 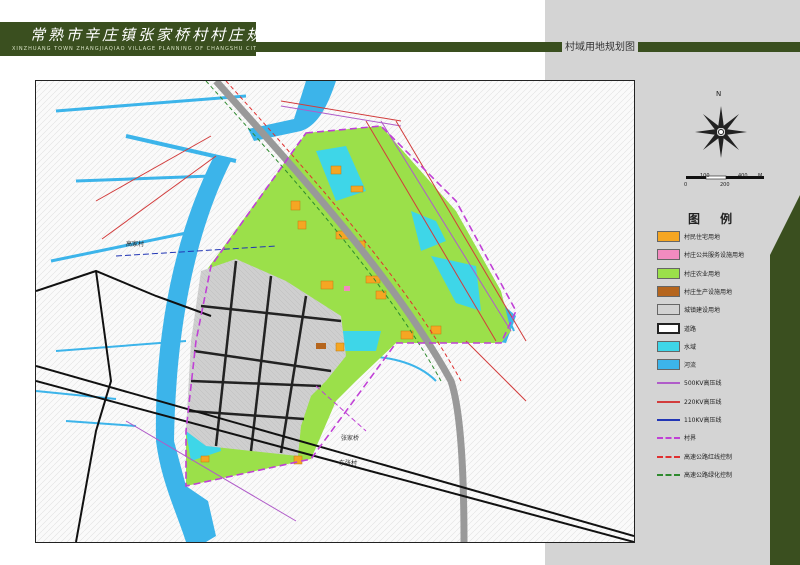 What do you see at coordinates (725, 185) in the screenshot?
I see `scale-tick-200: 200` at bounding box center [725, 185].